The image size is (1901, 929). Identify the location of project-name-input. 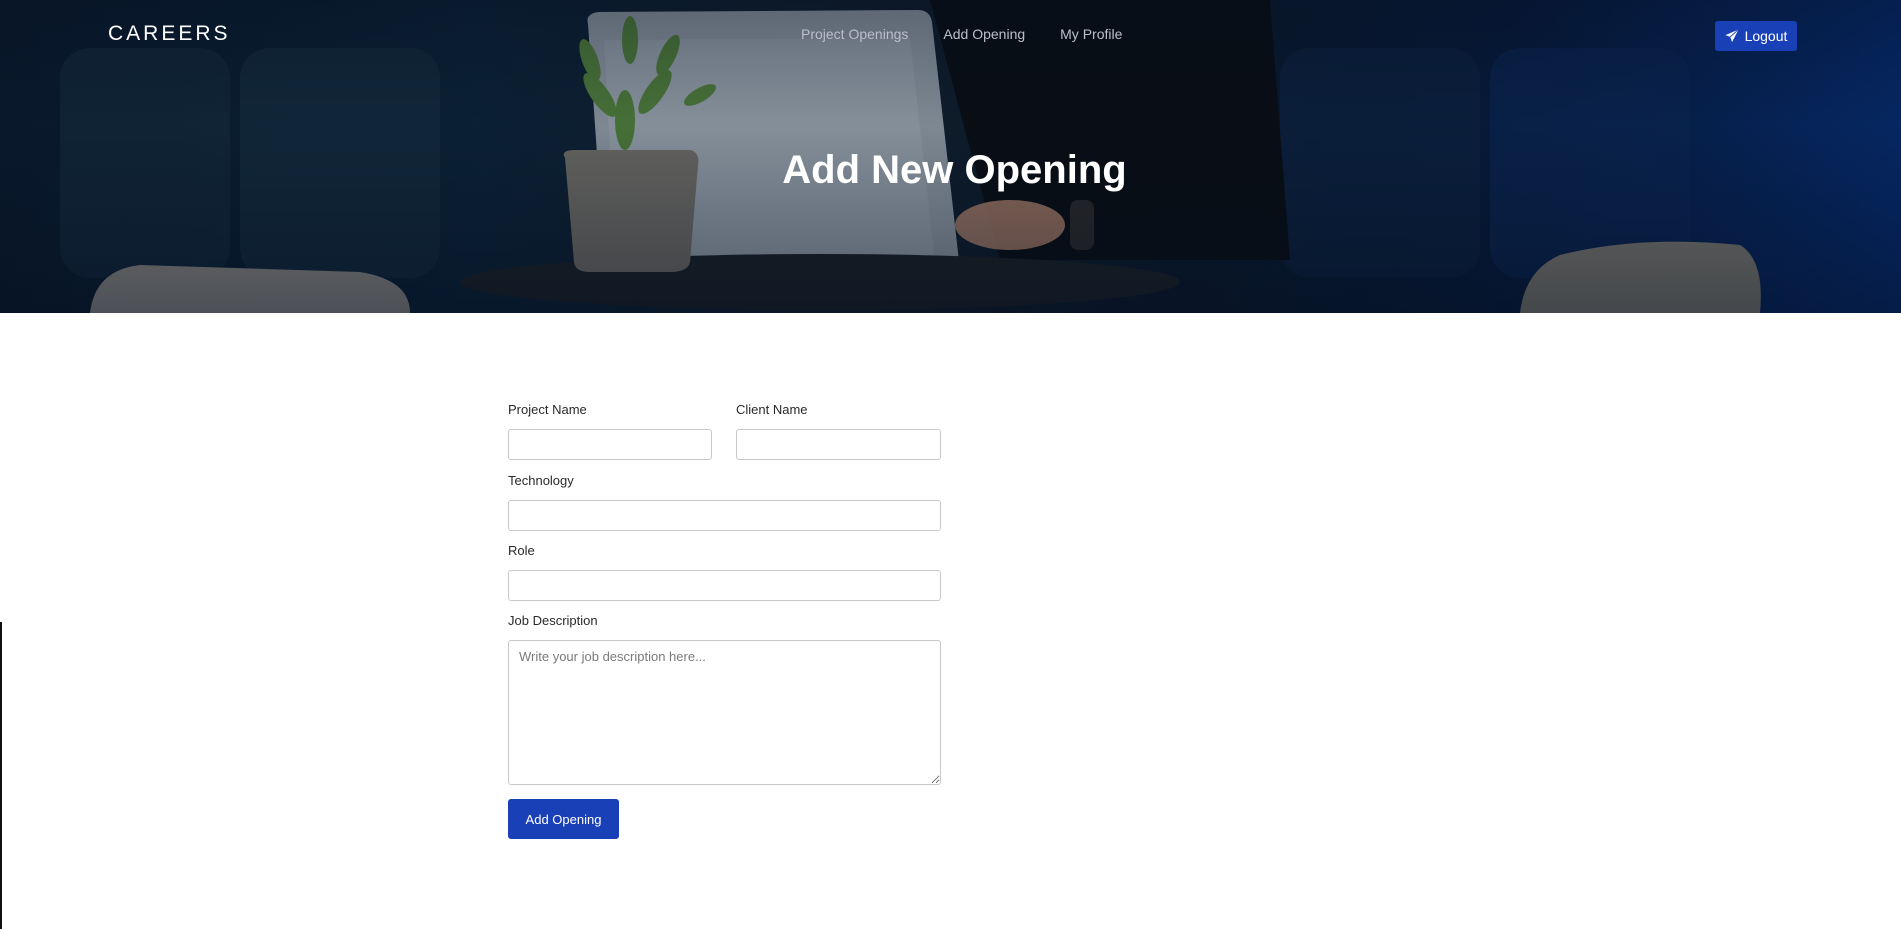
(610, 444).